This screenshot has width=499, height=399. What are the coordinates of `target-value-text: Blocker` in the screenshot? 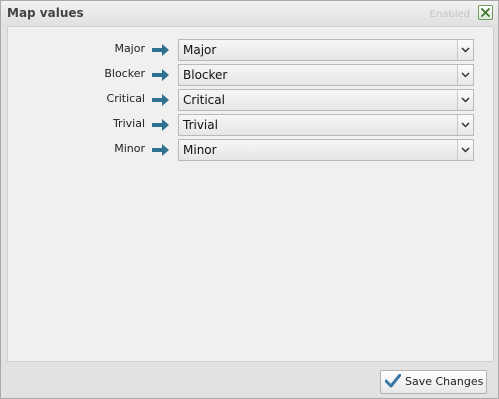 It's located at (205, 75).